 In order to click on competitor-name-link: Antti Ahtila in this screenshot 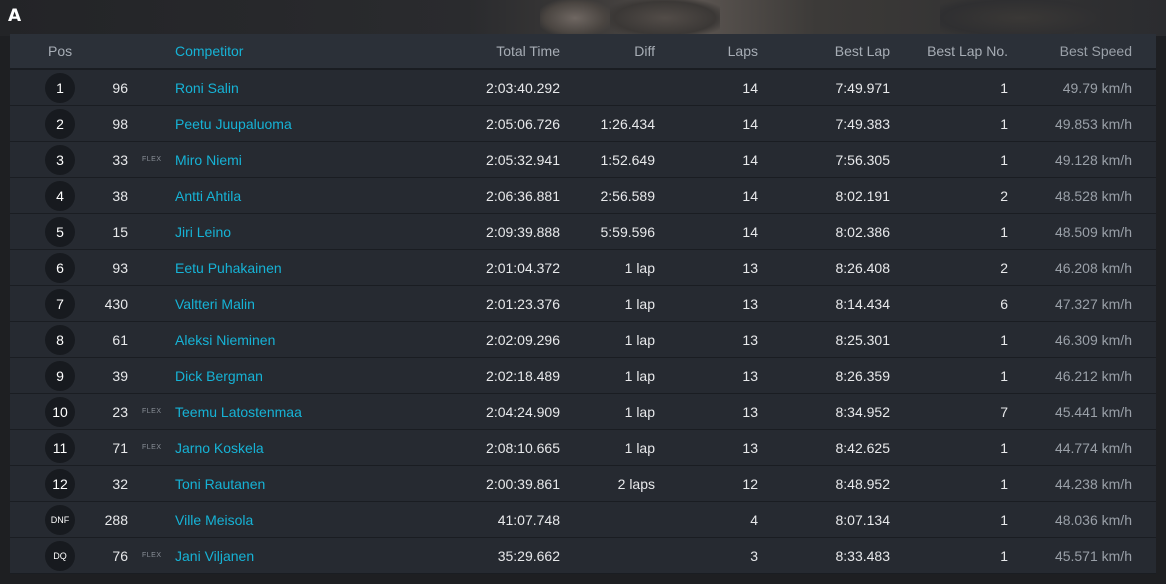, I will do `click(208, 196)`.